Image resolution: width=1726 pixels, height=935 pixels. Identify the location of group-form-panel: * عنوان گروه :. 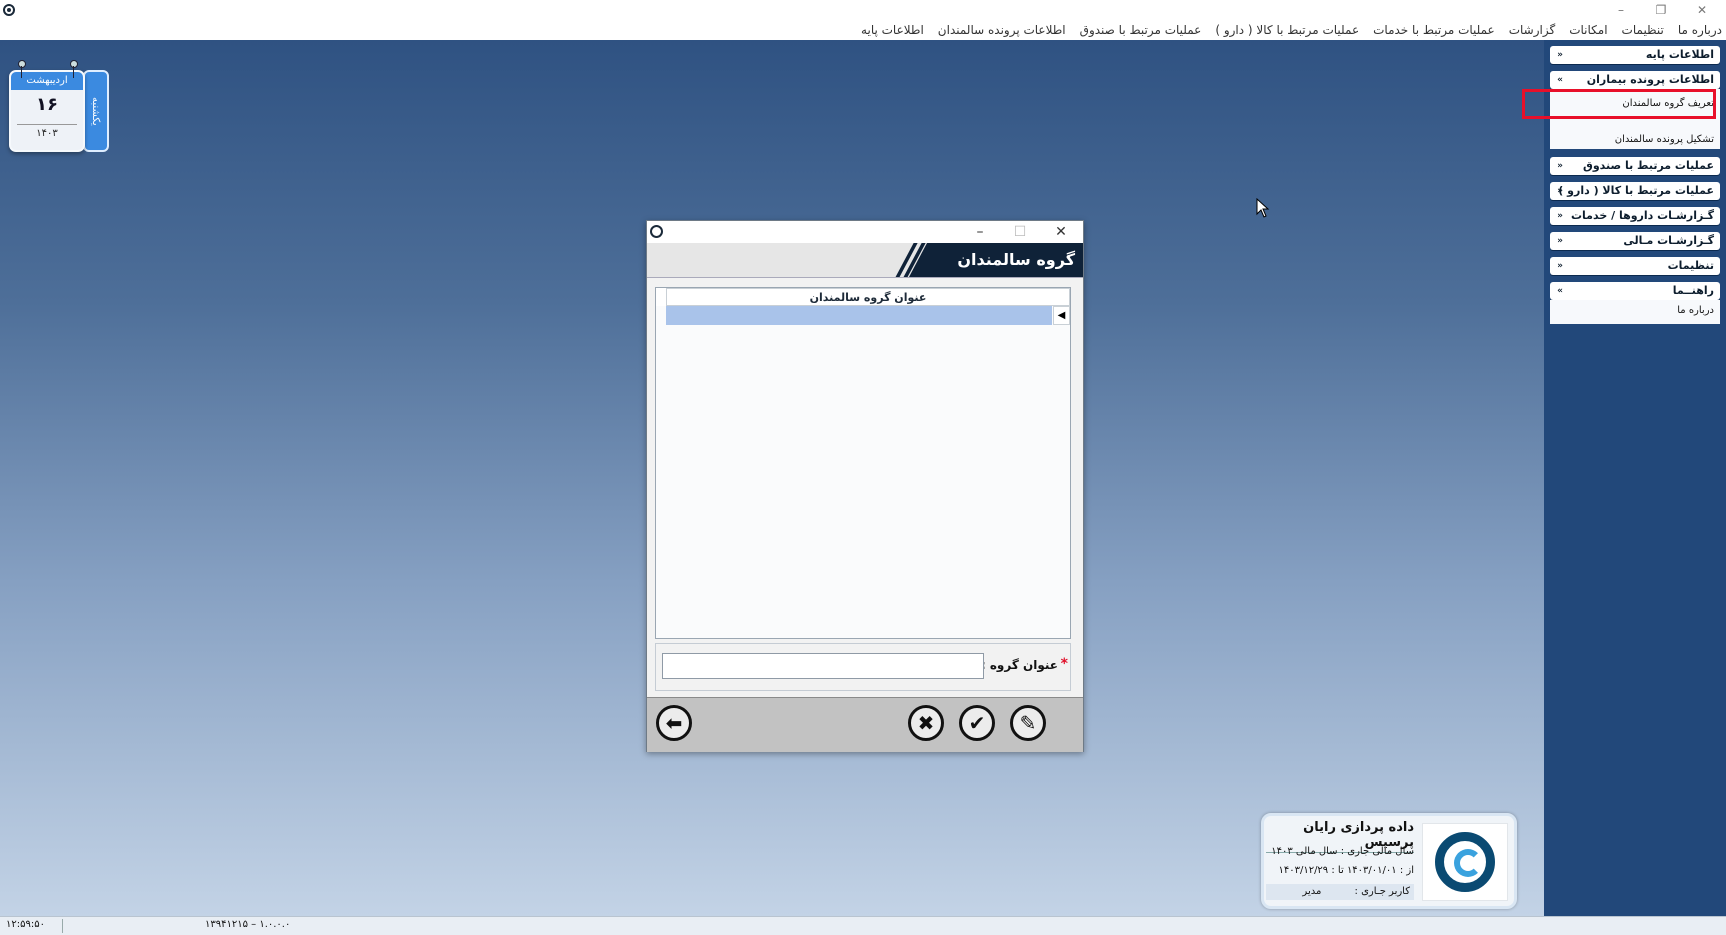
(863, 667).